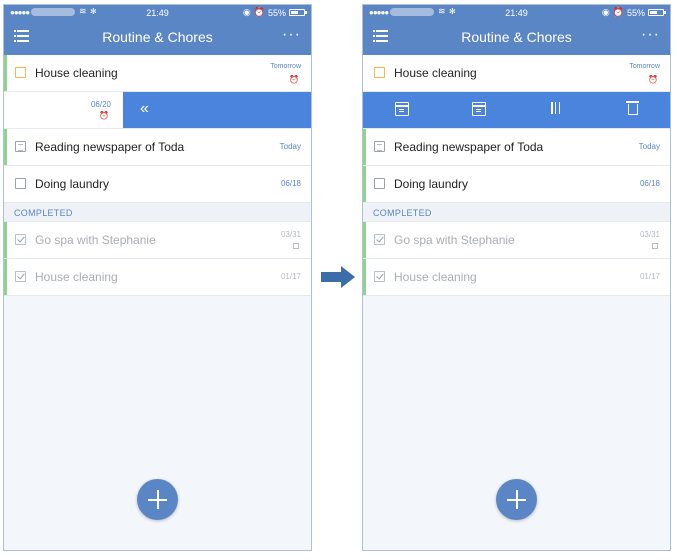  I want to click on task-action-bar, so click(516, 110).